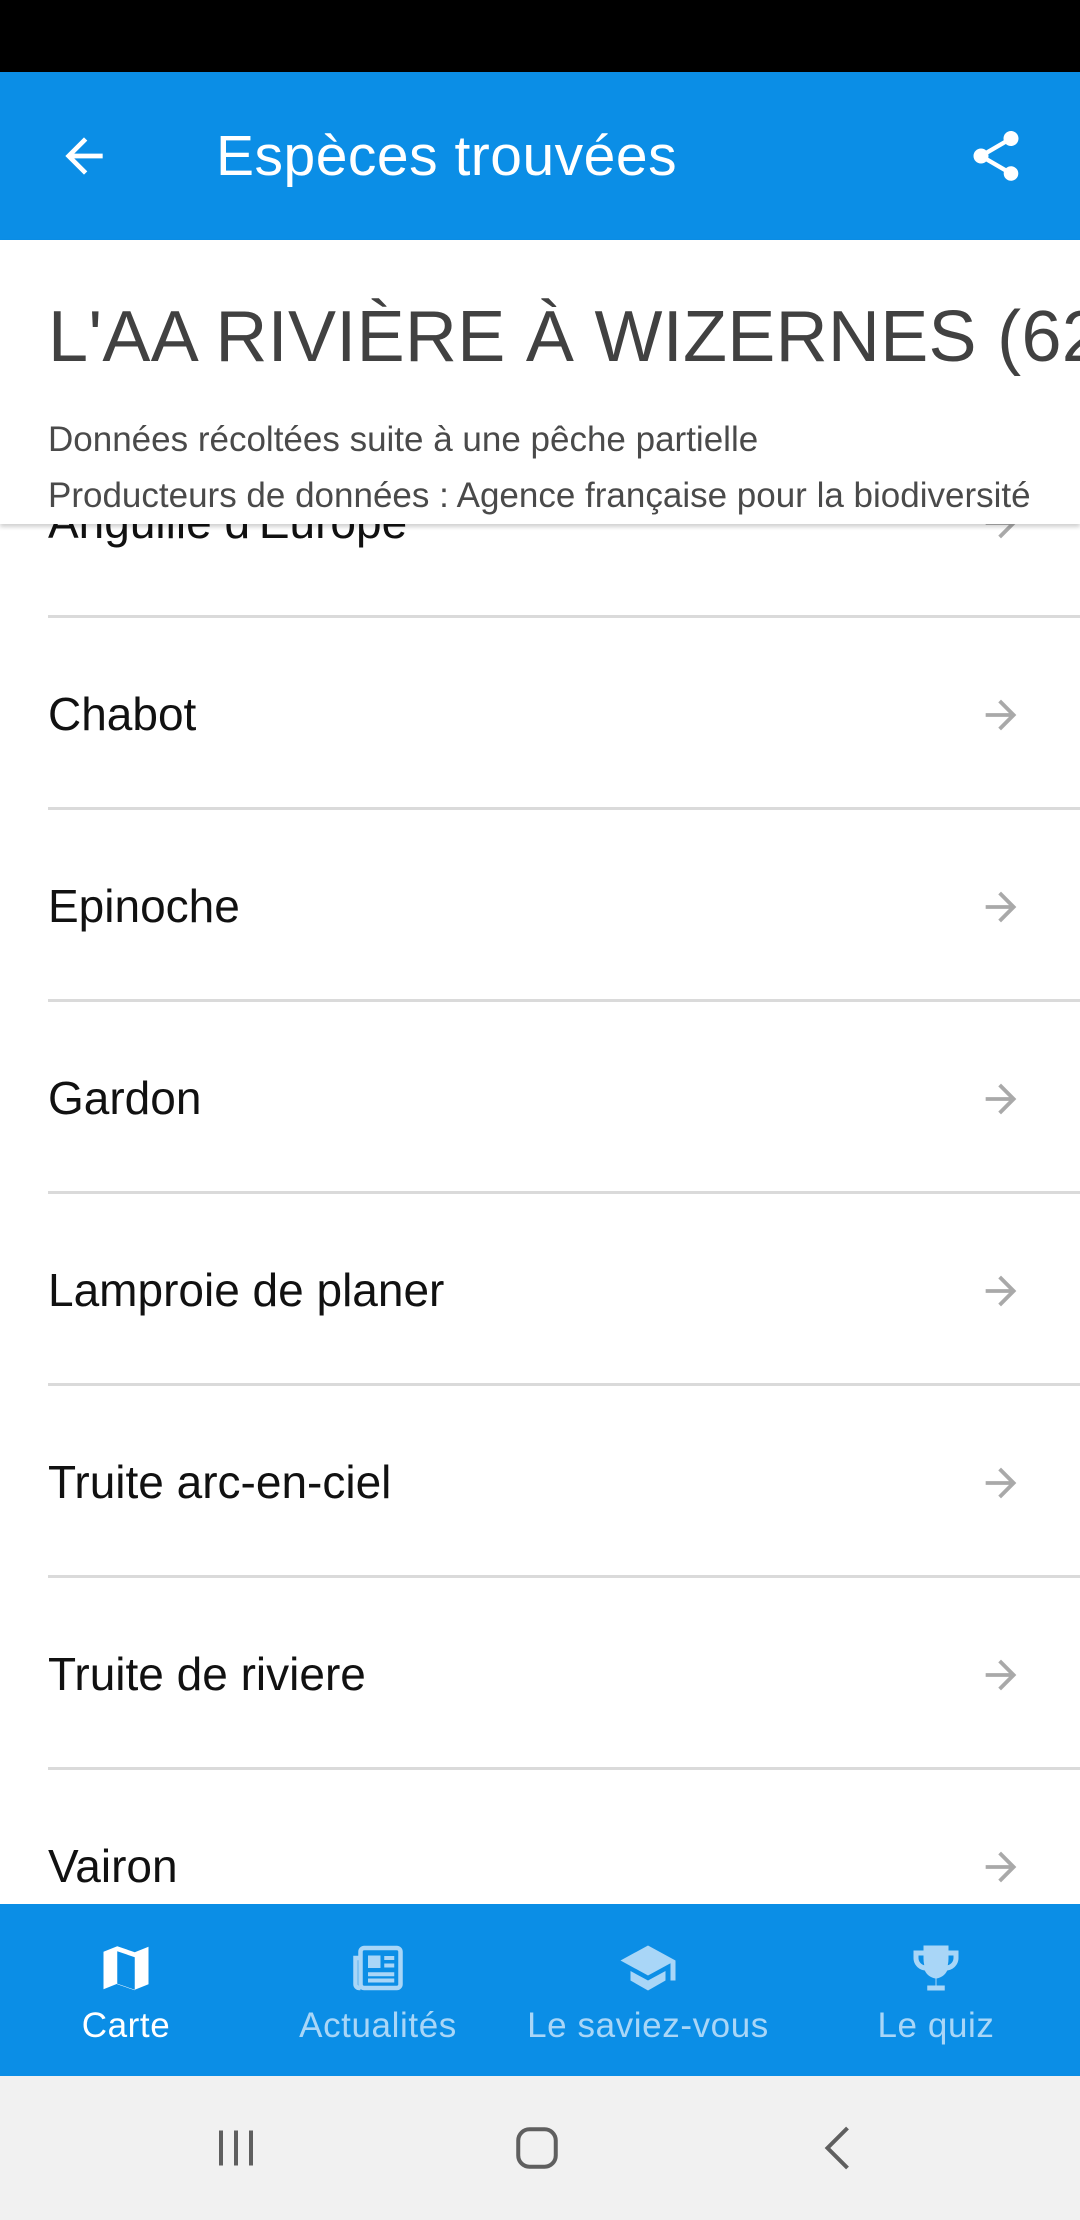 Image resolution: width=1080 pixels, height=2220 pixels. What do you see at coordinates (564, 1482) in the screenshot?
I see `species-row: Truite arc-en-ciel` at bounding box center [564, 1482].